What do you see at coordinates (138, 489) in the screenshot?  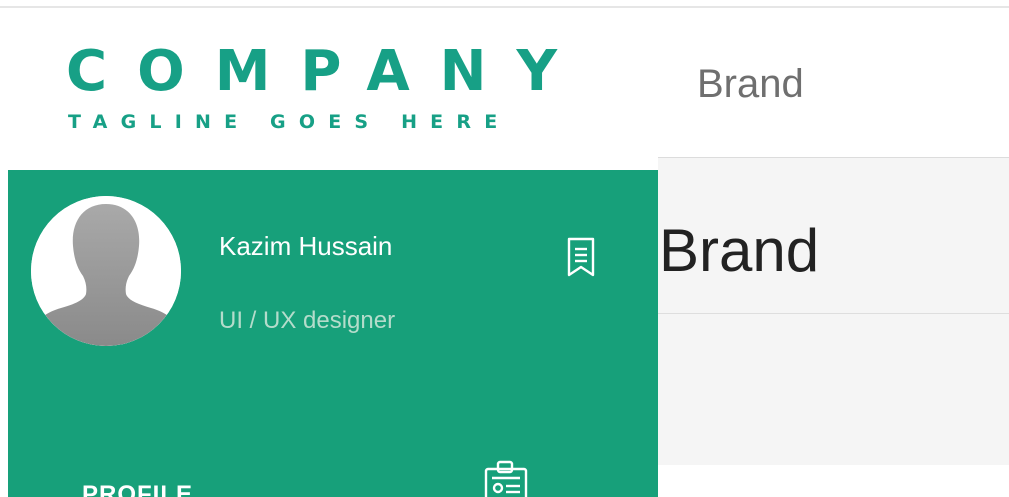 I see `sidebar-item-label: PROFILE` at bounding box center [138, 489].